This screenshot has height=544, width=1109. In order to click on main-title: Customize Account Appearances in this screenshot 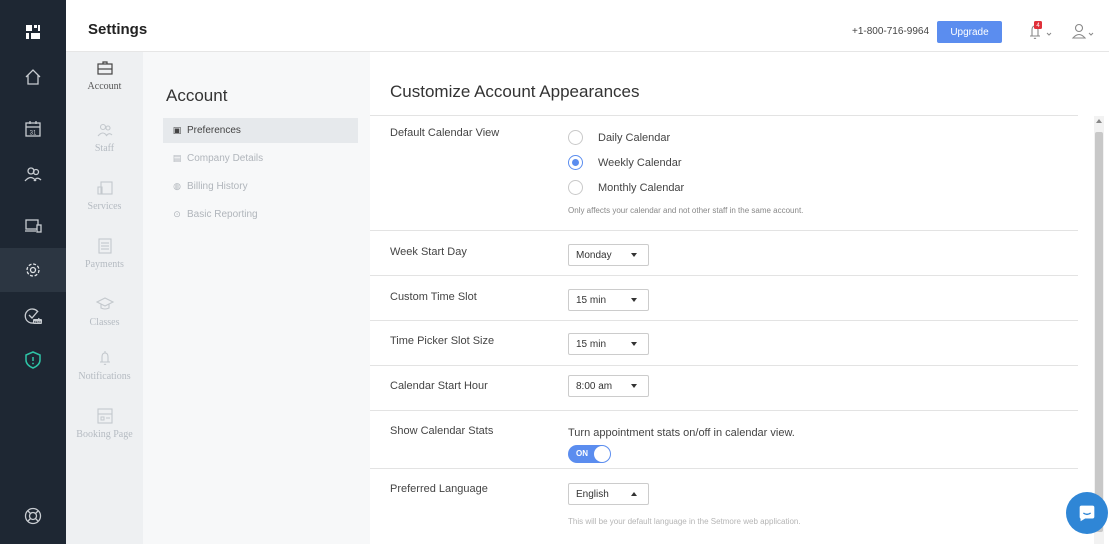, I will do `click(515, 91)`.